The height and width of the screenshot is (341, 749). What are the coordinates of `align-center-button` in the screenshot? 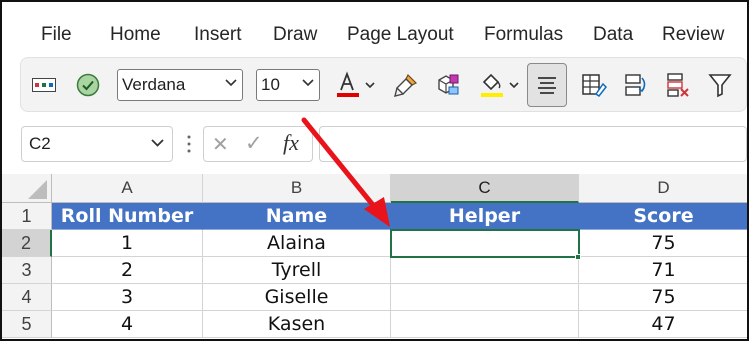 It's located at (547, 85).